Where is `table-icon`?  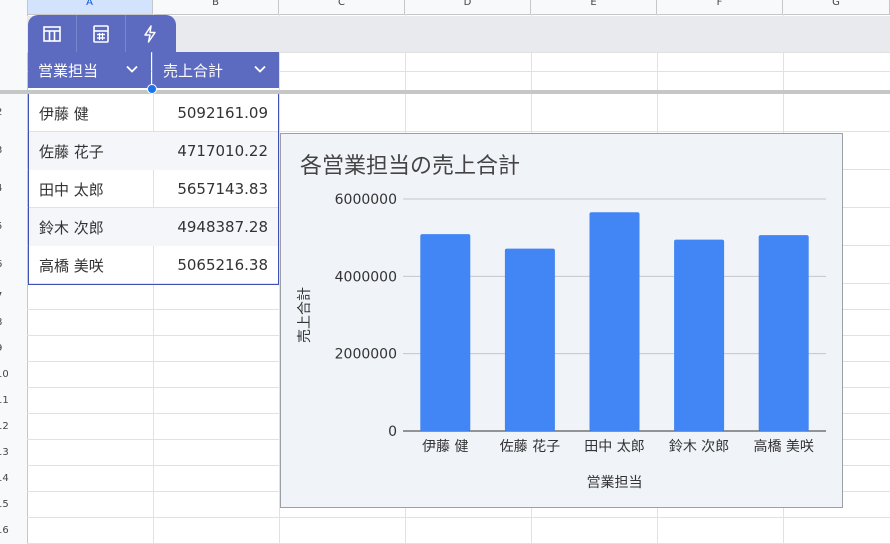
table-icon is located at coordinates (52, 33).